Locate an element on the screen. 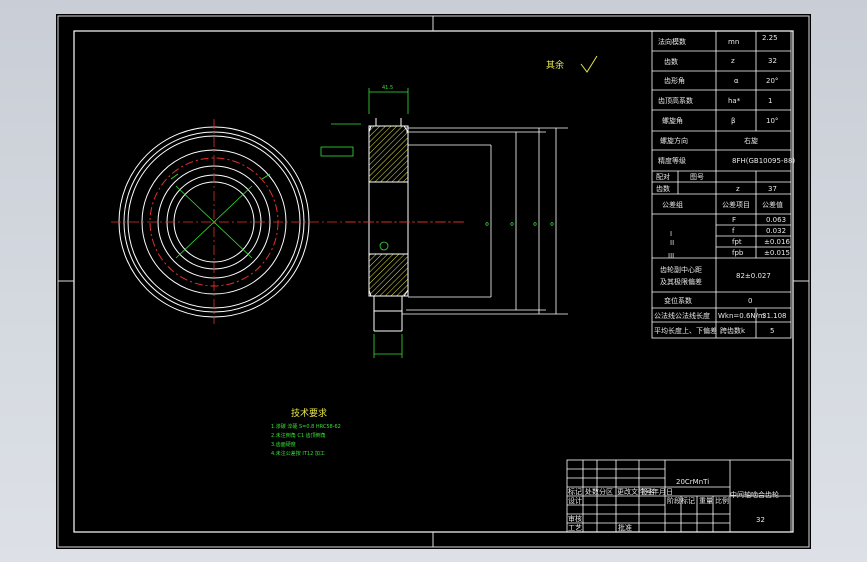 This screenshot has width=867, height=562. param-label: 螺旋方向 is located at coordinates (674, 140).